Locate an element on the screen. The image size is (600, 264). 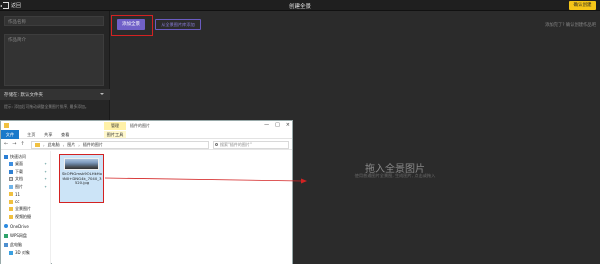
nav-item: 快速访问 is located at coordinates (25, 157).